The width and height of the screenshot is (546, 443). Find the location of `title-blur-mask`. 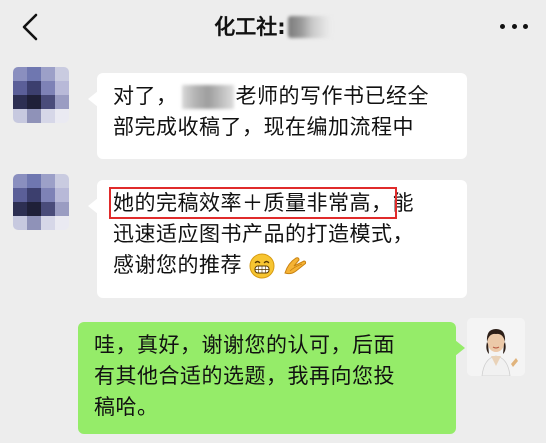

title-blur-mask is located at coordinates (309, 27).